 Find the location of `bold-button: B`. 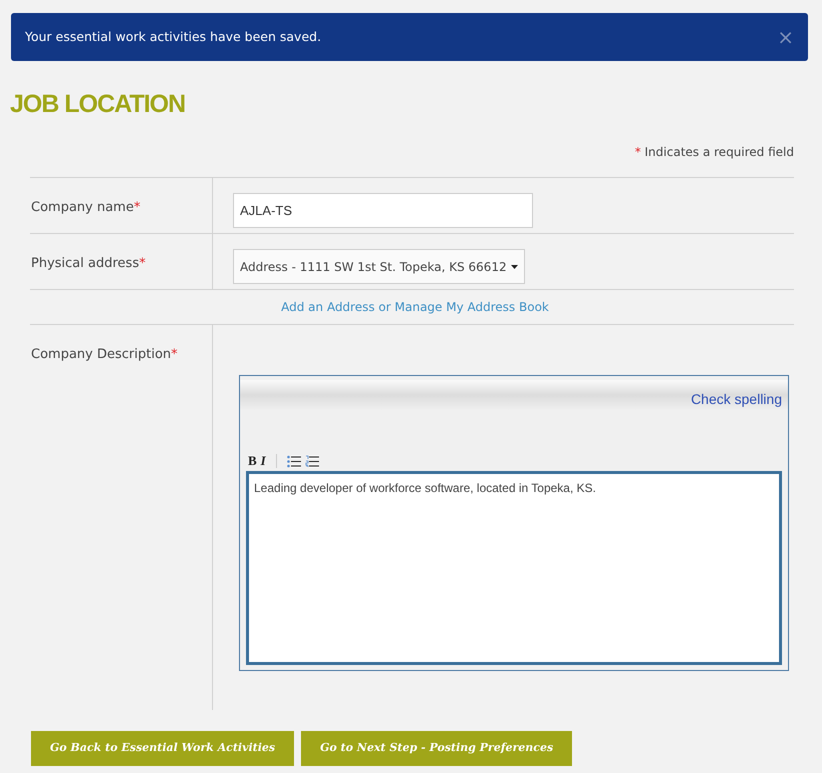

bold-button: B is located at coordinates (252, 461).